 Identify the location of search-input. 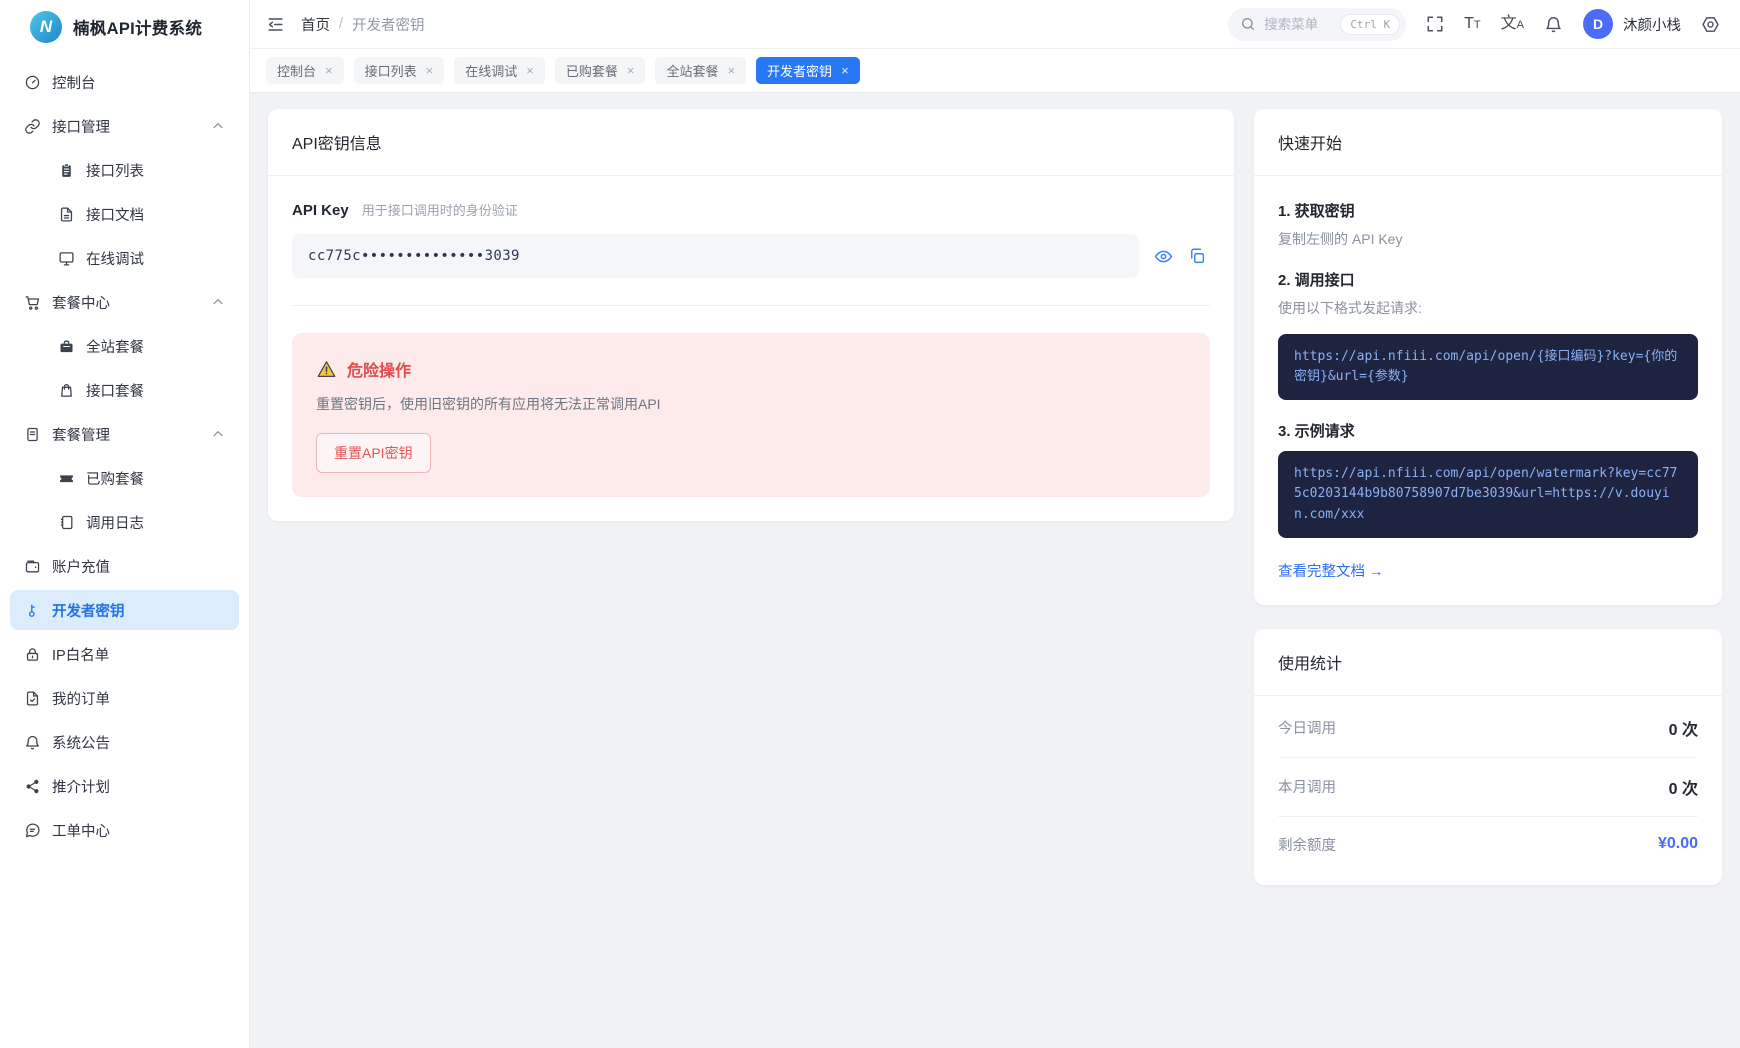
(1298, 24).